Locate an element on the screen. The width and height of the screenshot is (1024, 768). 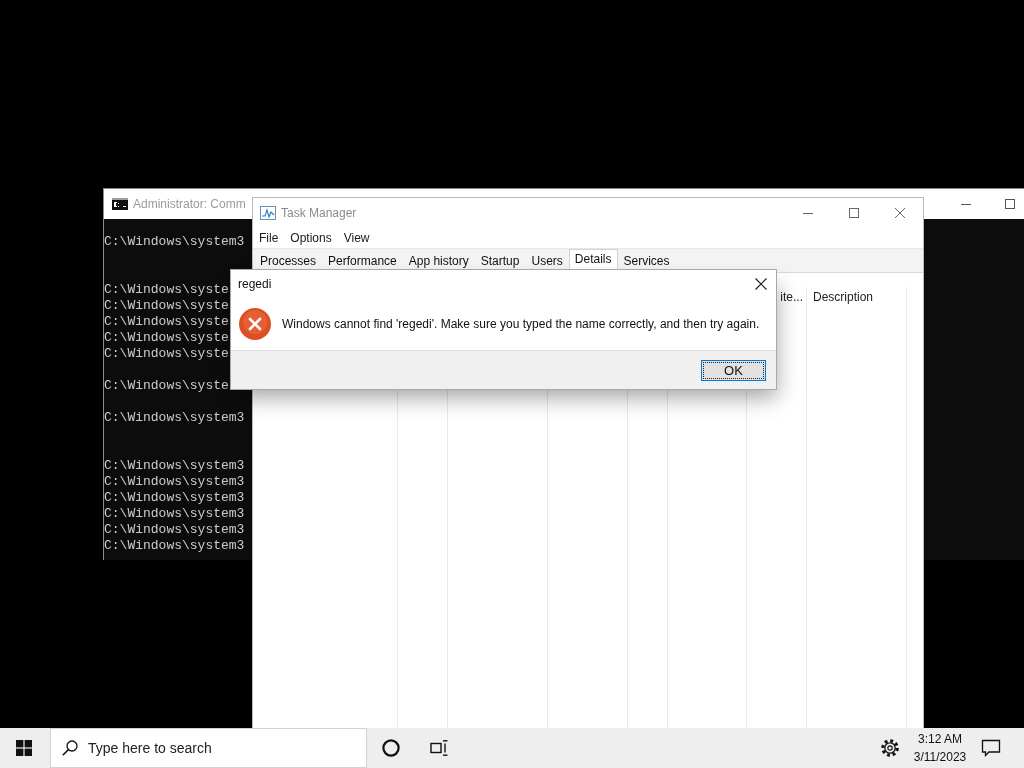
error-message: Windows cannot find 'regedi'. Make sure you typed the name correctly, and then try again. is located at coordinates (521, 324).